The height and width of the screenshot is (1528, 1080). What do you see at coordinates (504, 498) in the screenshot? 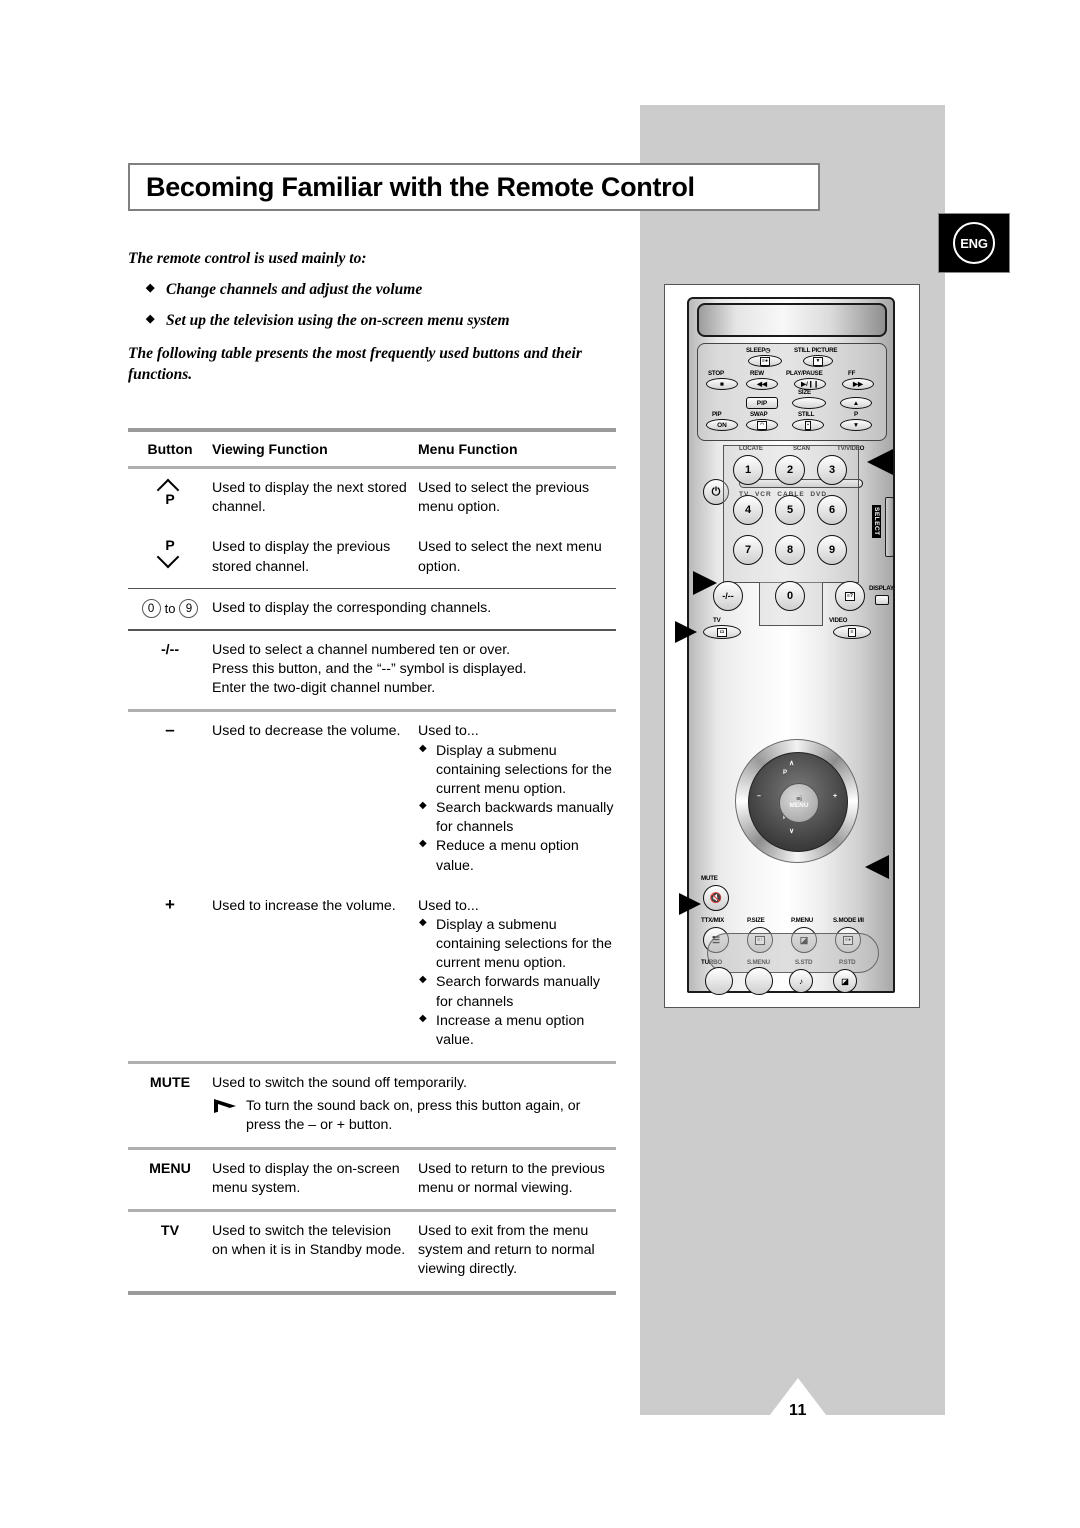
I see `menu-function-text: Used to select the previous menu option.` at bounding box center [504, 498].